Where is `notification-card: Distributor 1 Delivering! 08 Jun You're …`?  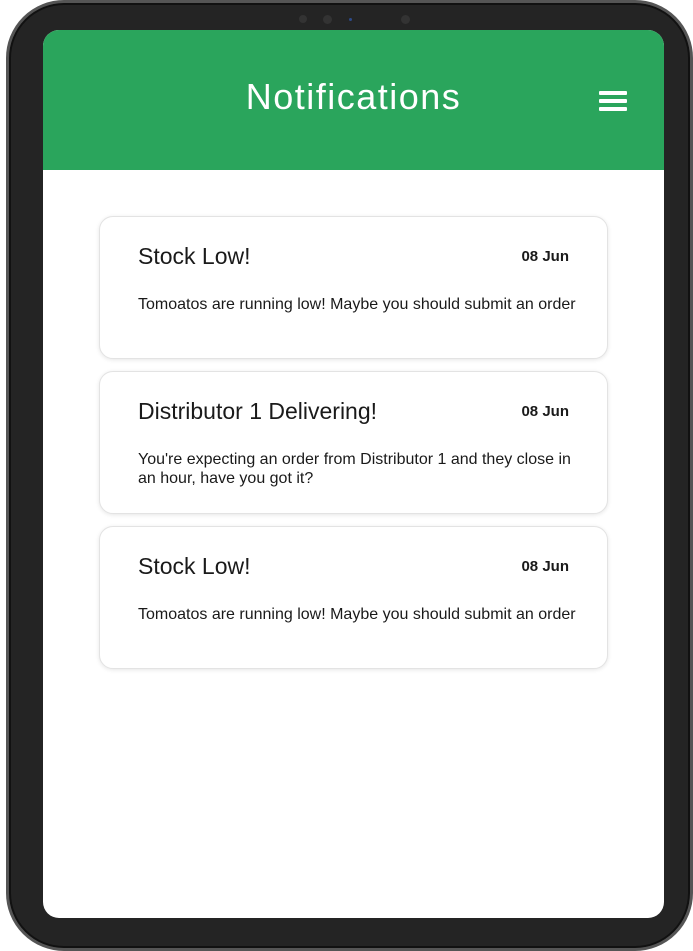 notification-card: Distributor 1 Delivering! 08 Jun You're … is located at coordinates (353, 442).